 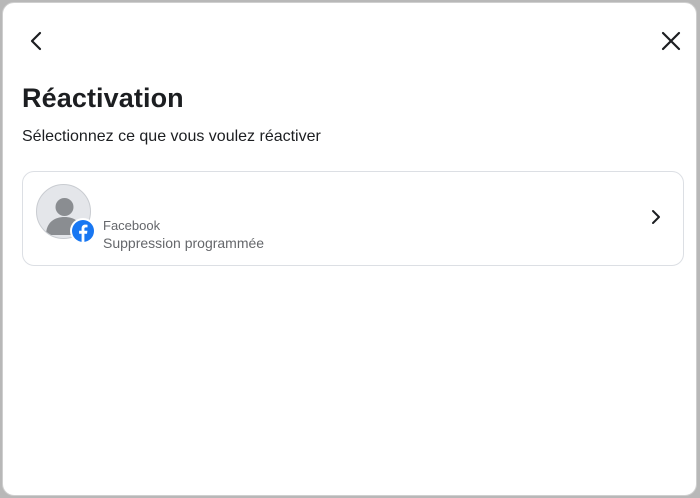 I want to click on facebook-icon, so click(x=83, y=231).